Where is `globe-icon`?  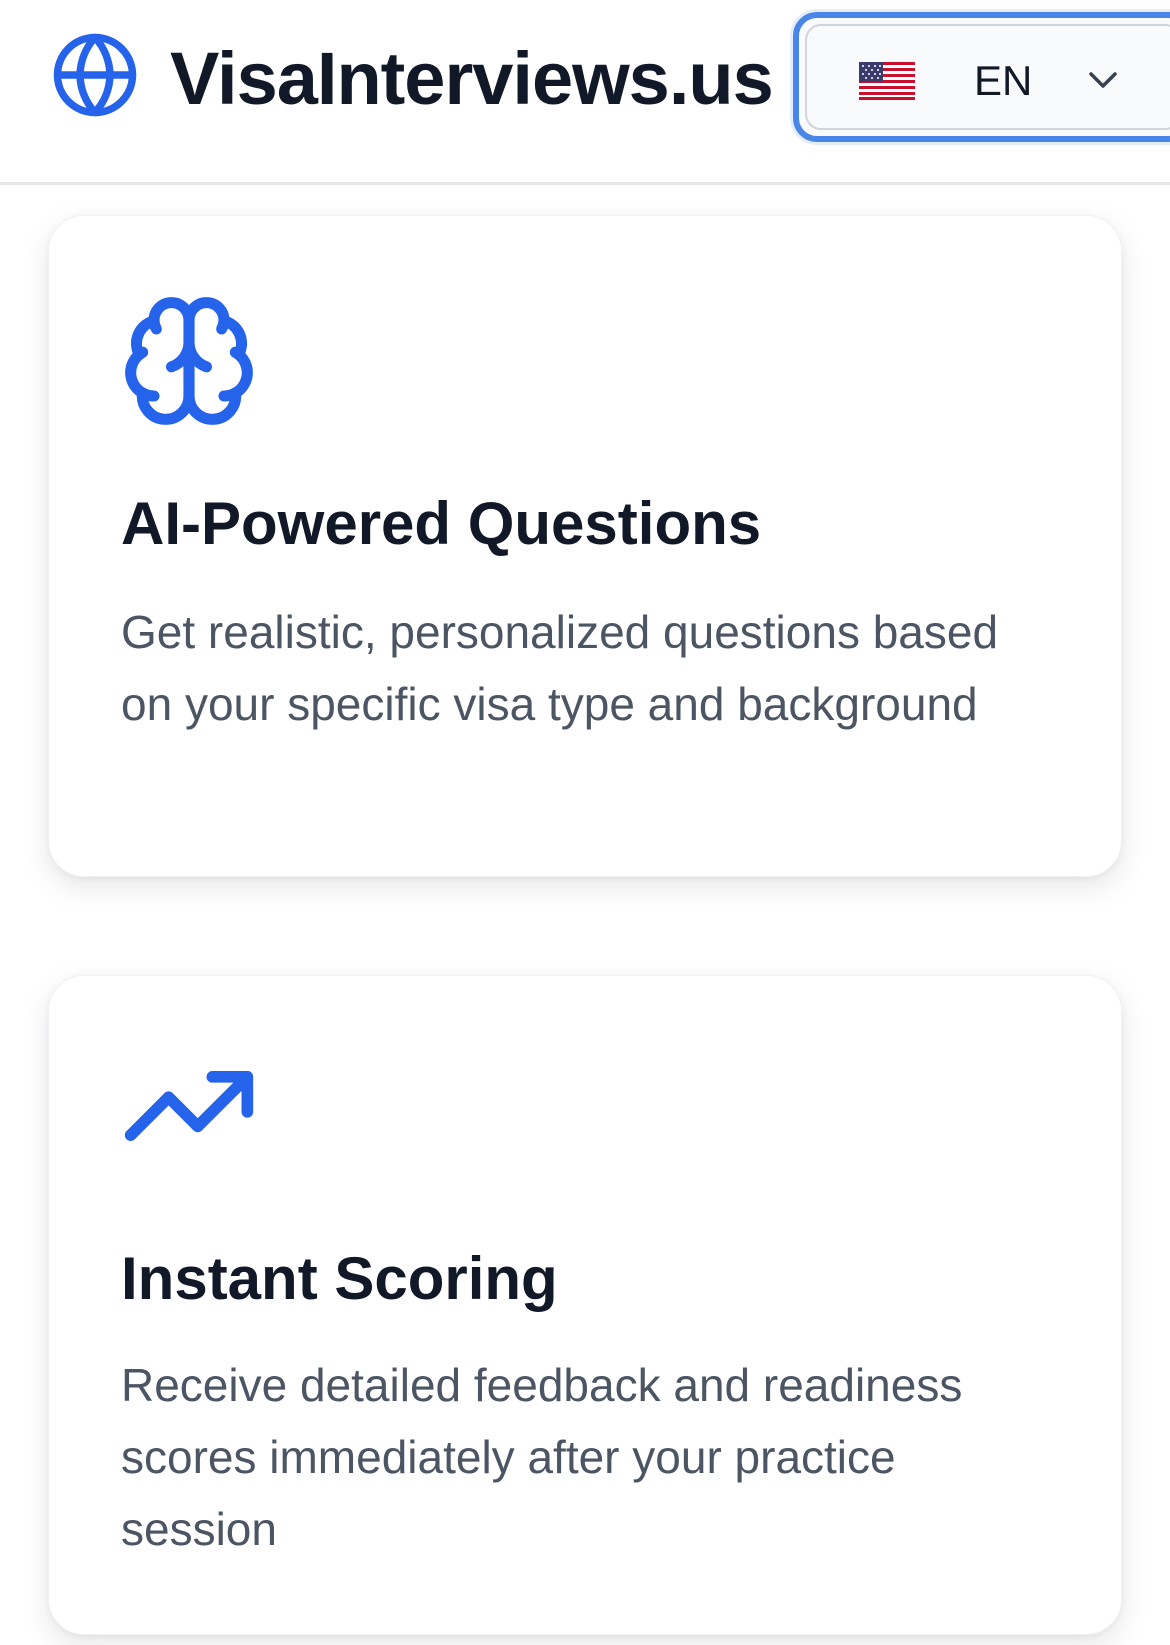
globe-icon is located at coordinates (95, 75).